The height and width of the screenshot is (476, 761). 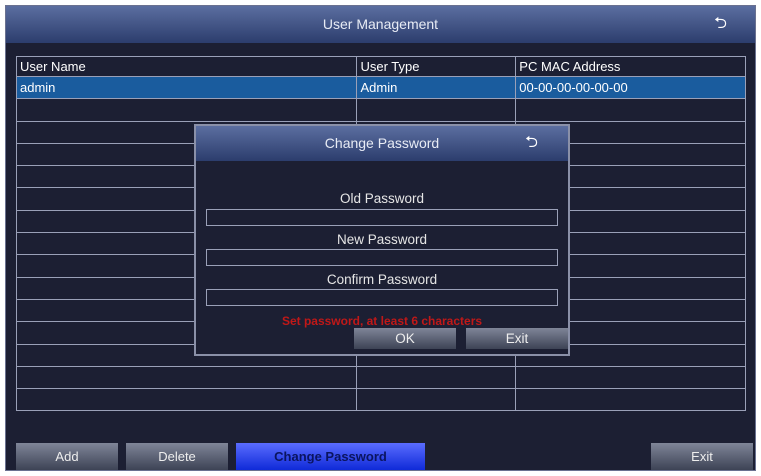 What do you see at coordinates (177, 456) in the screenshot?
I see `delete-button: Delete` at bounding box center [177, 456].